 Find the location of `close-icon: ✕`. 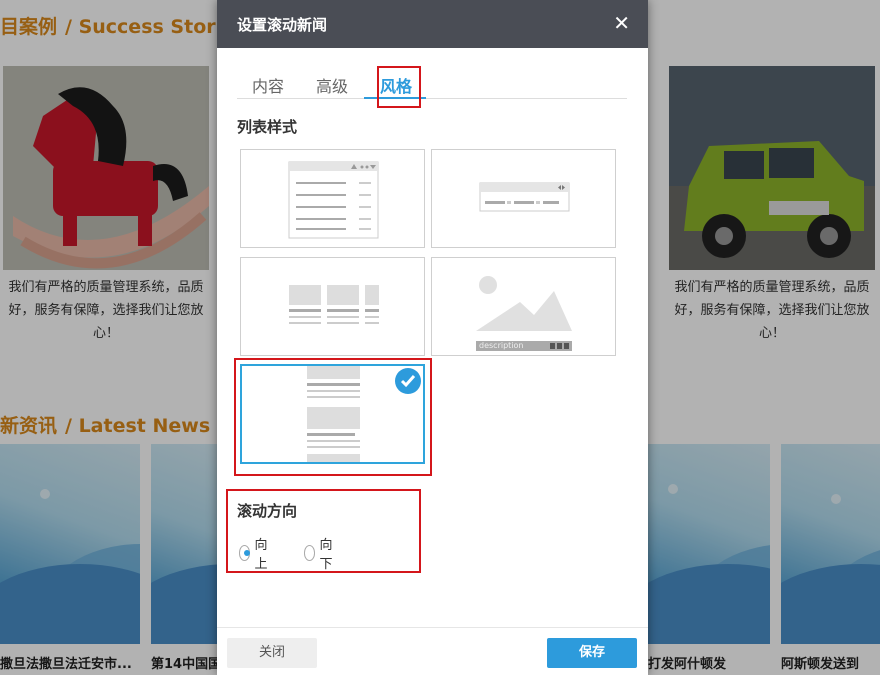

close-icon: ✕ is located at coordinates (621, 23).